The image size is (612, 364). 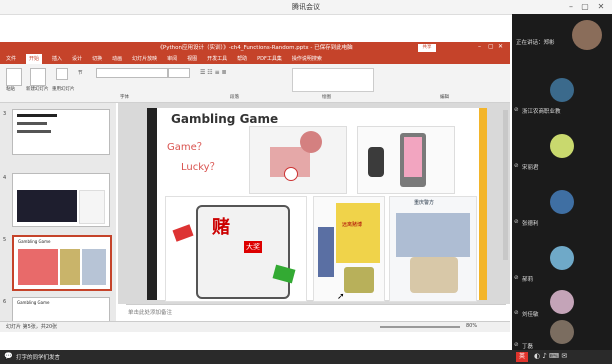 I want to click on menu-transitions: 切换, so click(x=97, y=59).